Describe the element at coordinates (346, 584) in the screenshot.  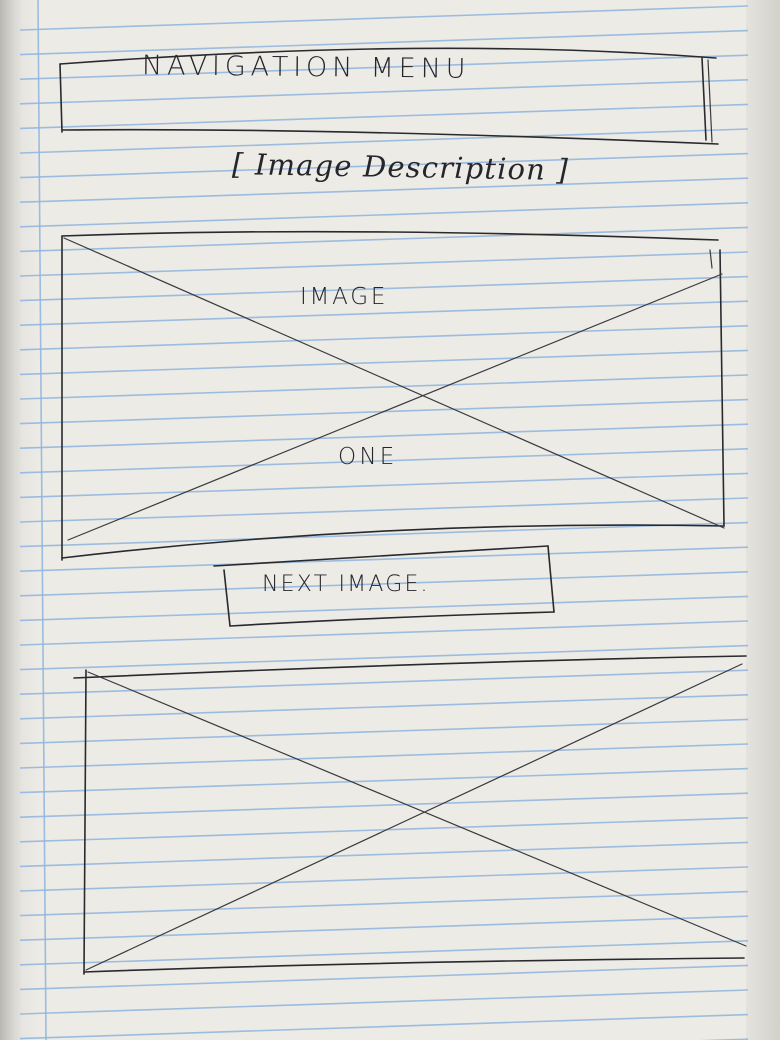
I see `next-image-button-label: NEXT IMAGE.` at that location.